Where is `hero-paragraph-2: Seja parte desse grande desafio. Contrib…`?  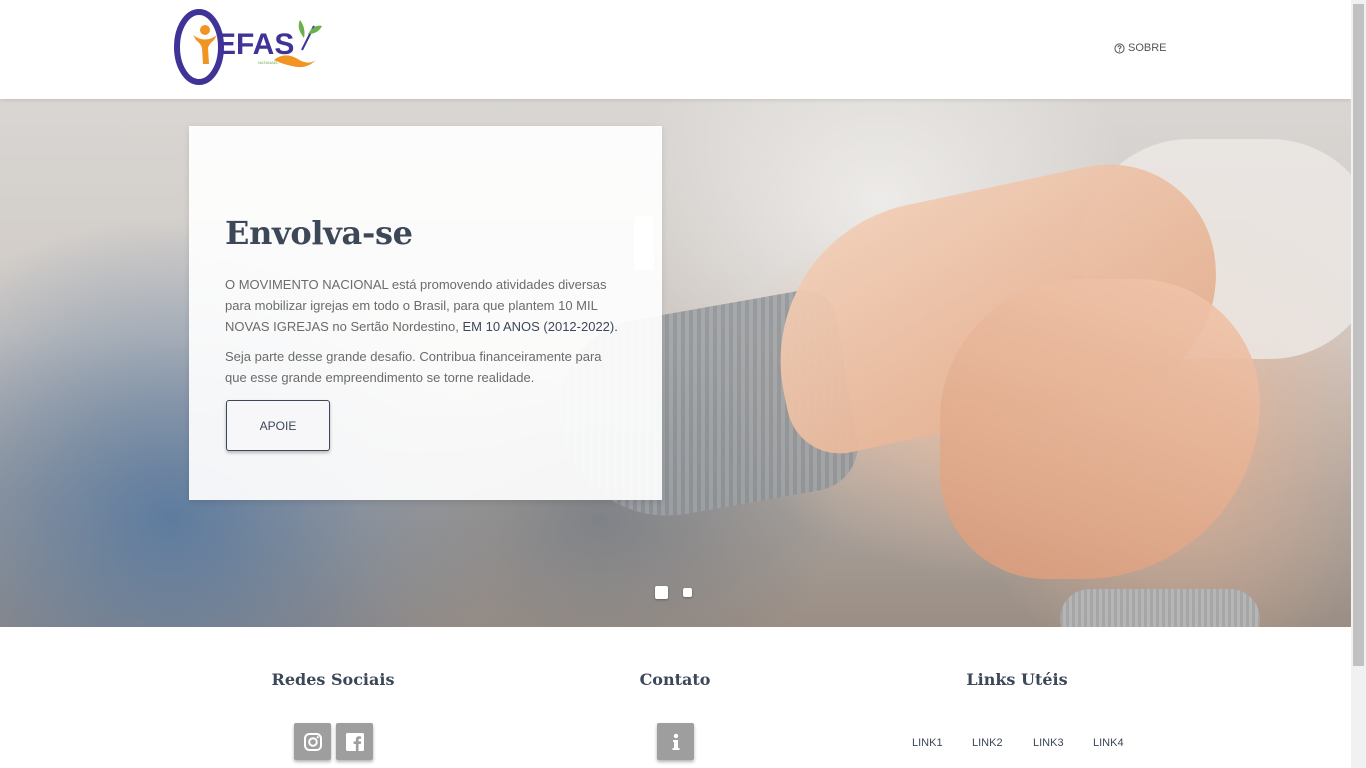 hero-paragraph-2: Seja parte desse grande desafio. Contrib… is located at coordinates (413, 367).